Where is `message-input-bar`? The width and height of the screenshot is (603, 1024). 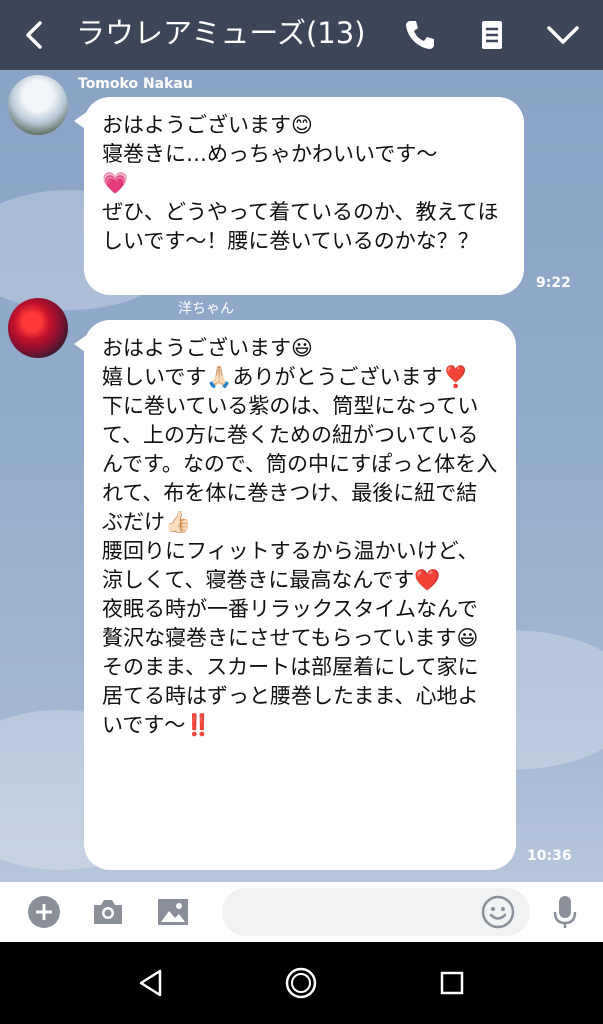 message-input-bar is located at coordinates (301, 912).